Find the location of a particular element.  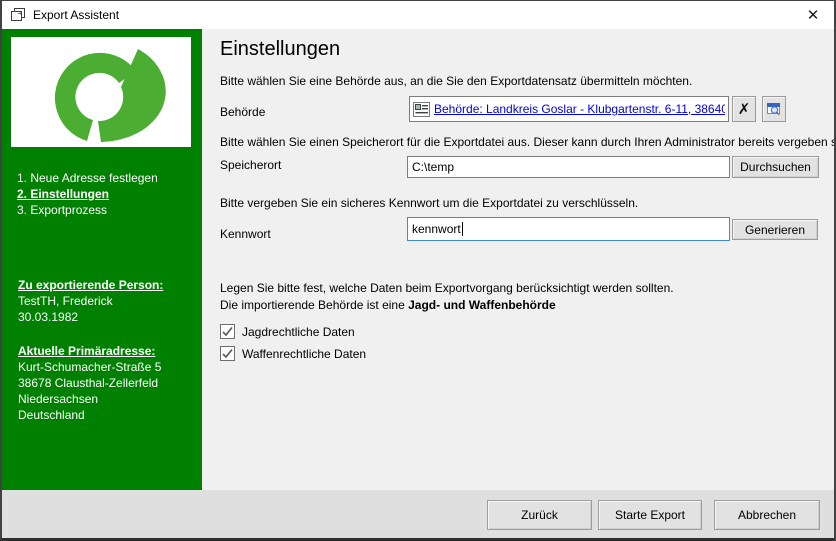

preview-behoerde-button is located at coordinates (774, 109).